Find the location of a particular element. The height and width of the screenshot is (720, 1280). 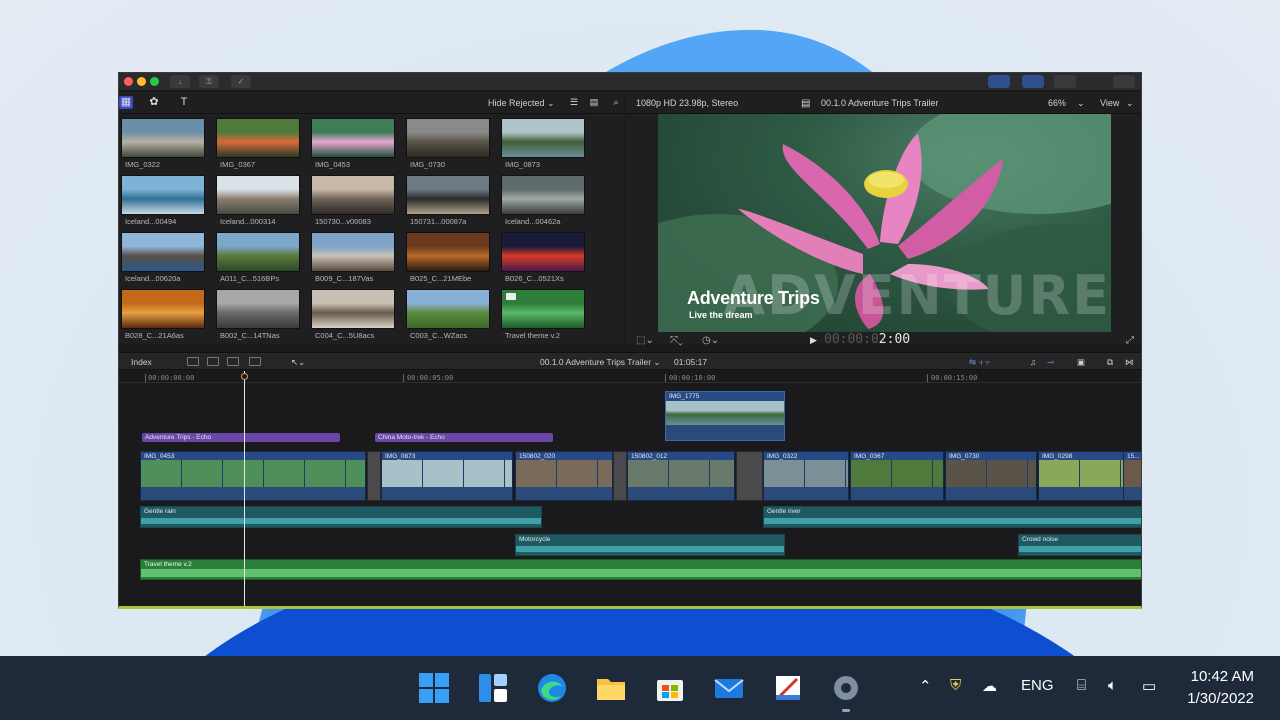

browser-clip: B002_C...14TNas is located at coordinates (258, 315).